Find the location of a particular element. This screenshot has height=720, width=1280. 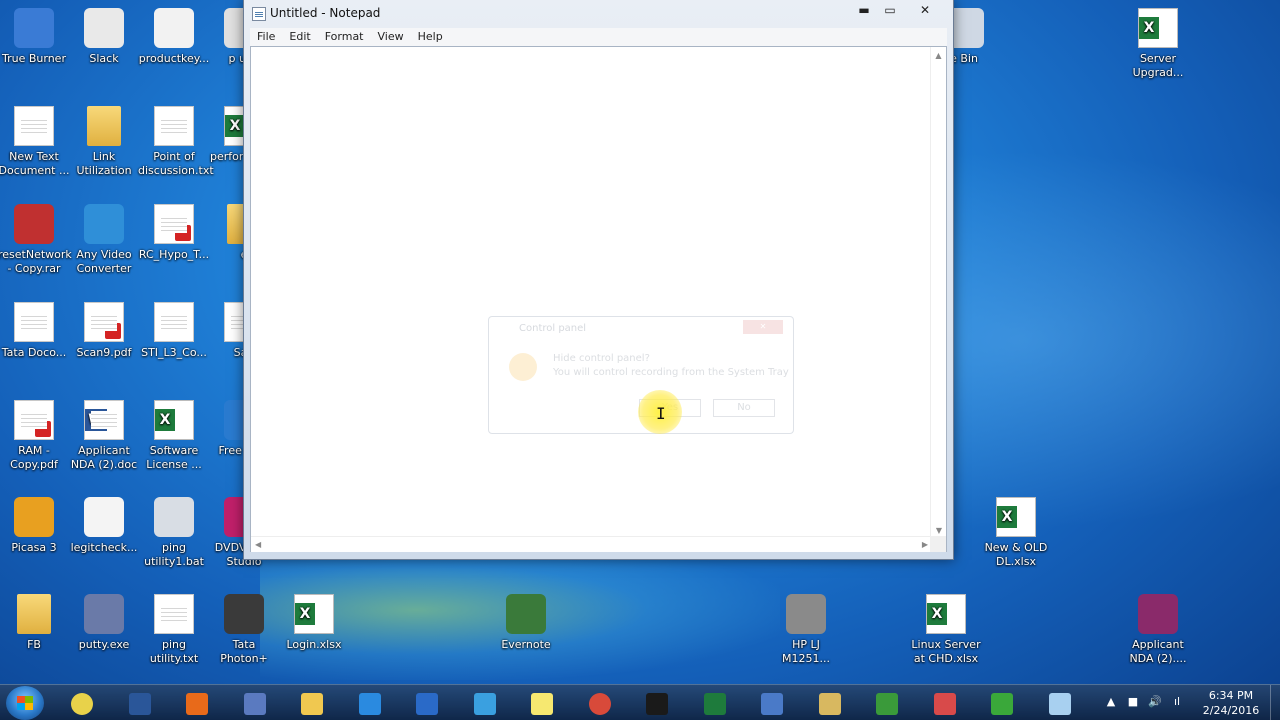

taskbar-explorer is located at coordinates (312, 703).